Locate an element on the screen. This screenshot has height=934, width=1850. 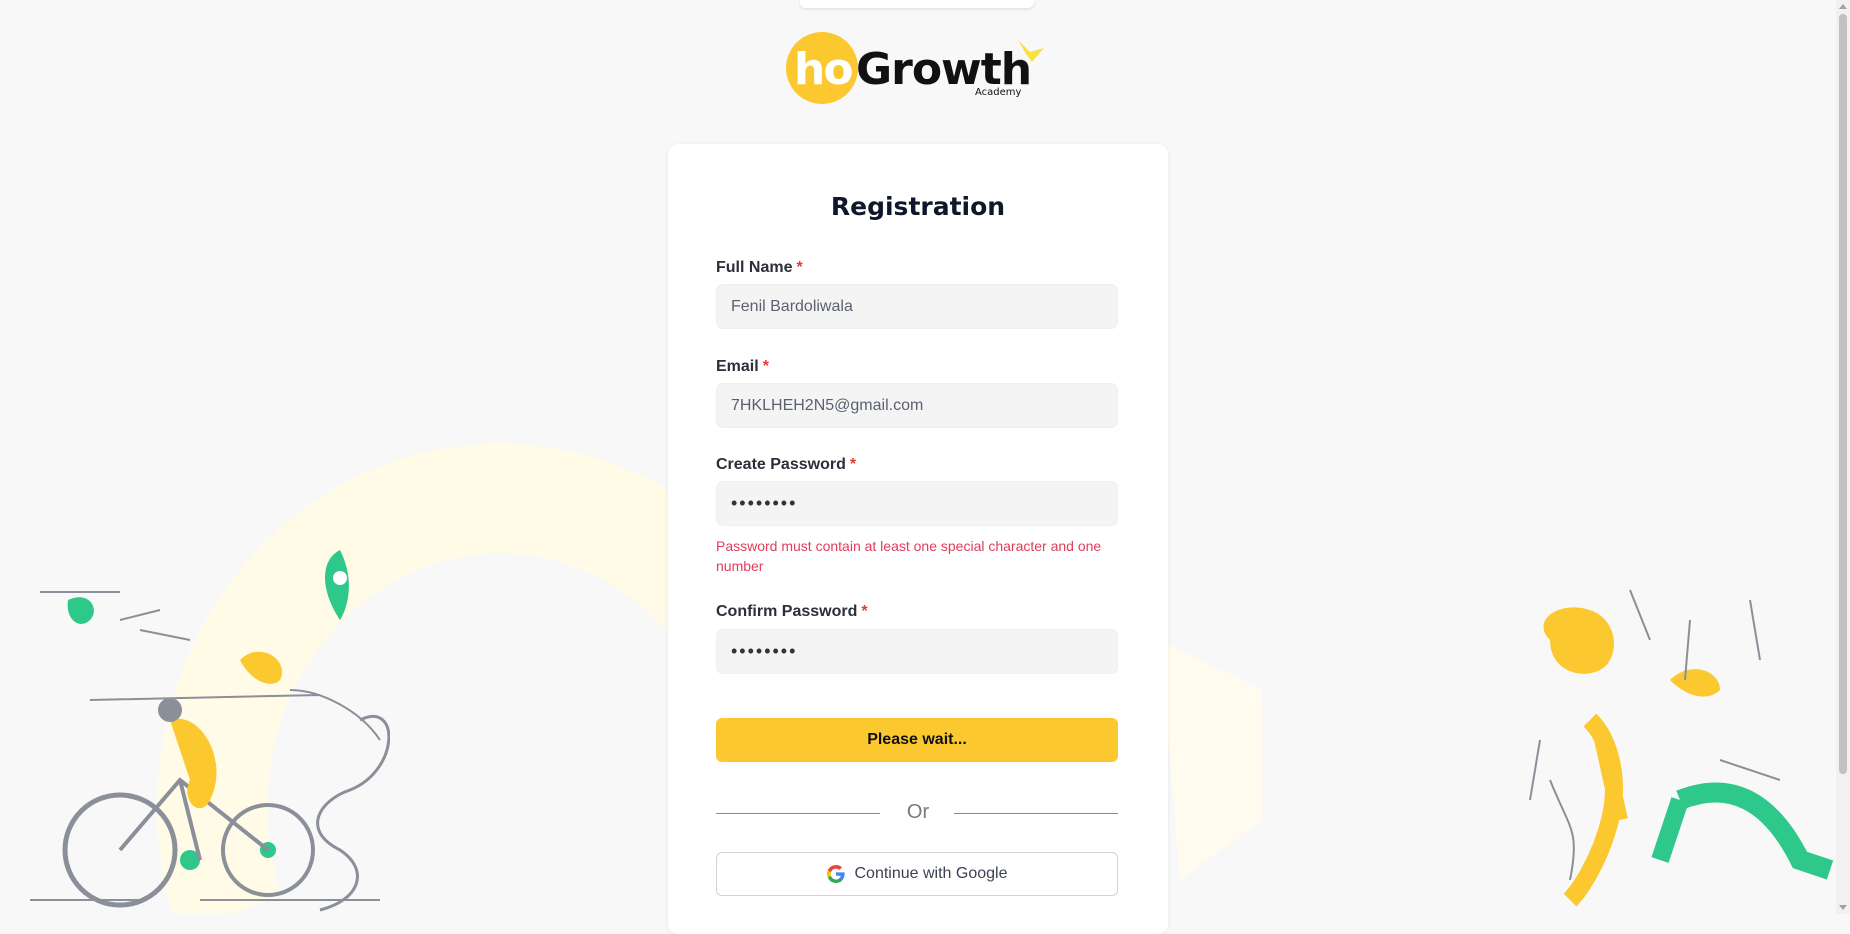
page-title: Registration is located at coordinates (918, 206).